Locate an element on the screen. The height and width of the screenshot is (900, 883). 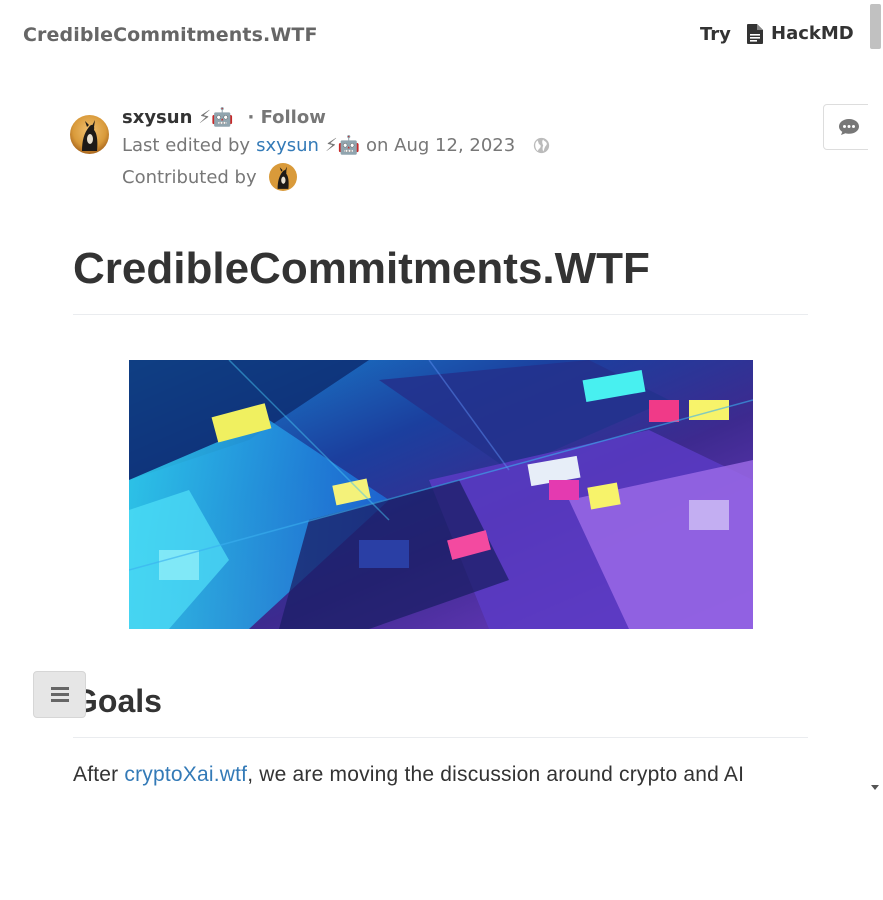
section-heading-goals: Goals is located at coordinates (117, 701).